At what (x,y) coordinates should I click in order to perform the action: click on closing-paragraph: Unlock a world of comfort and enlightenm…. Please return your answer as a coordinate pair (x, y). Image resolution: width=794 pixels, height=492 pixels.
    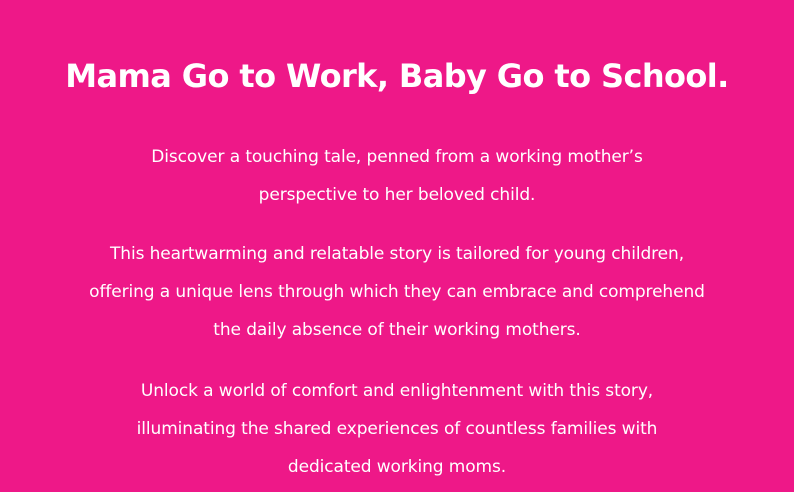
    Looking at the image, I should click on (397, 429).